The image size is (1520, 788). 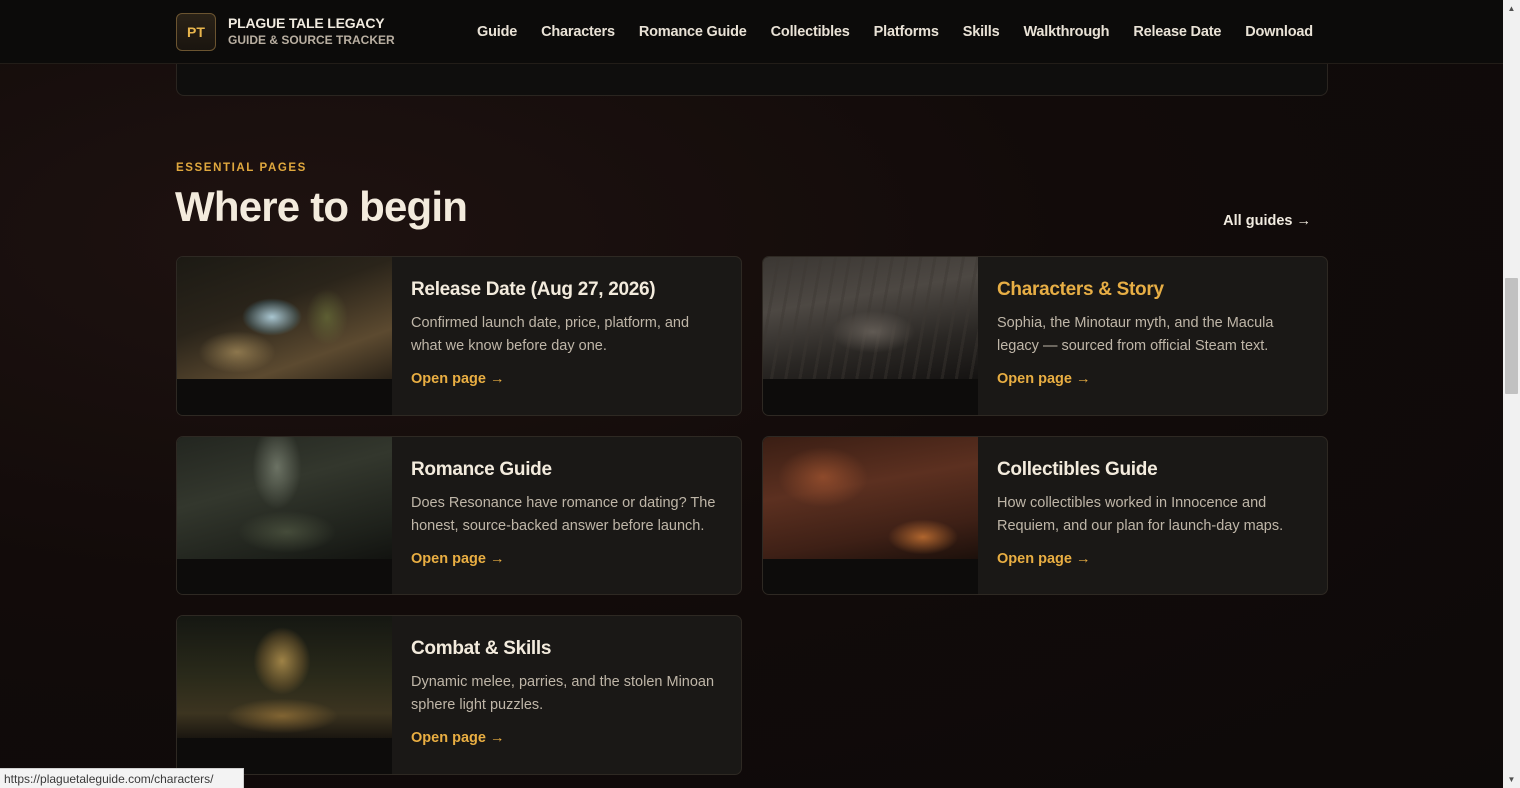 I want to click on collectibles-guide-image, so click(x=870, y=498).